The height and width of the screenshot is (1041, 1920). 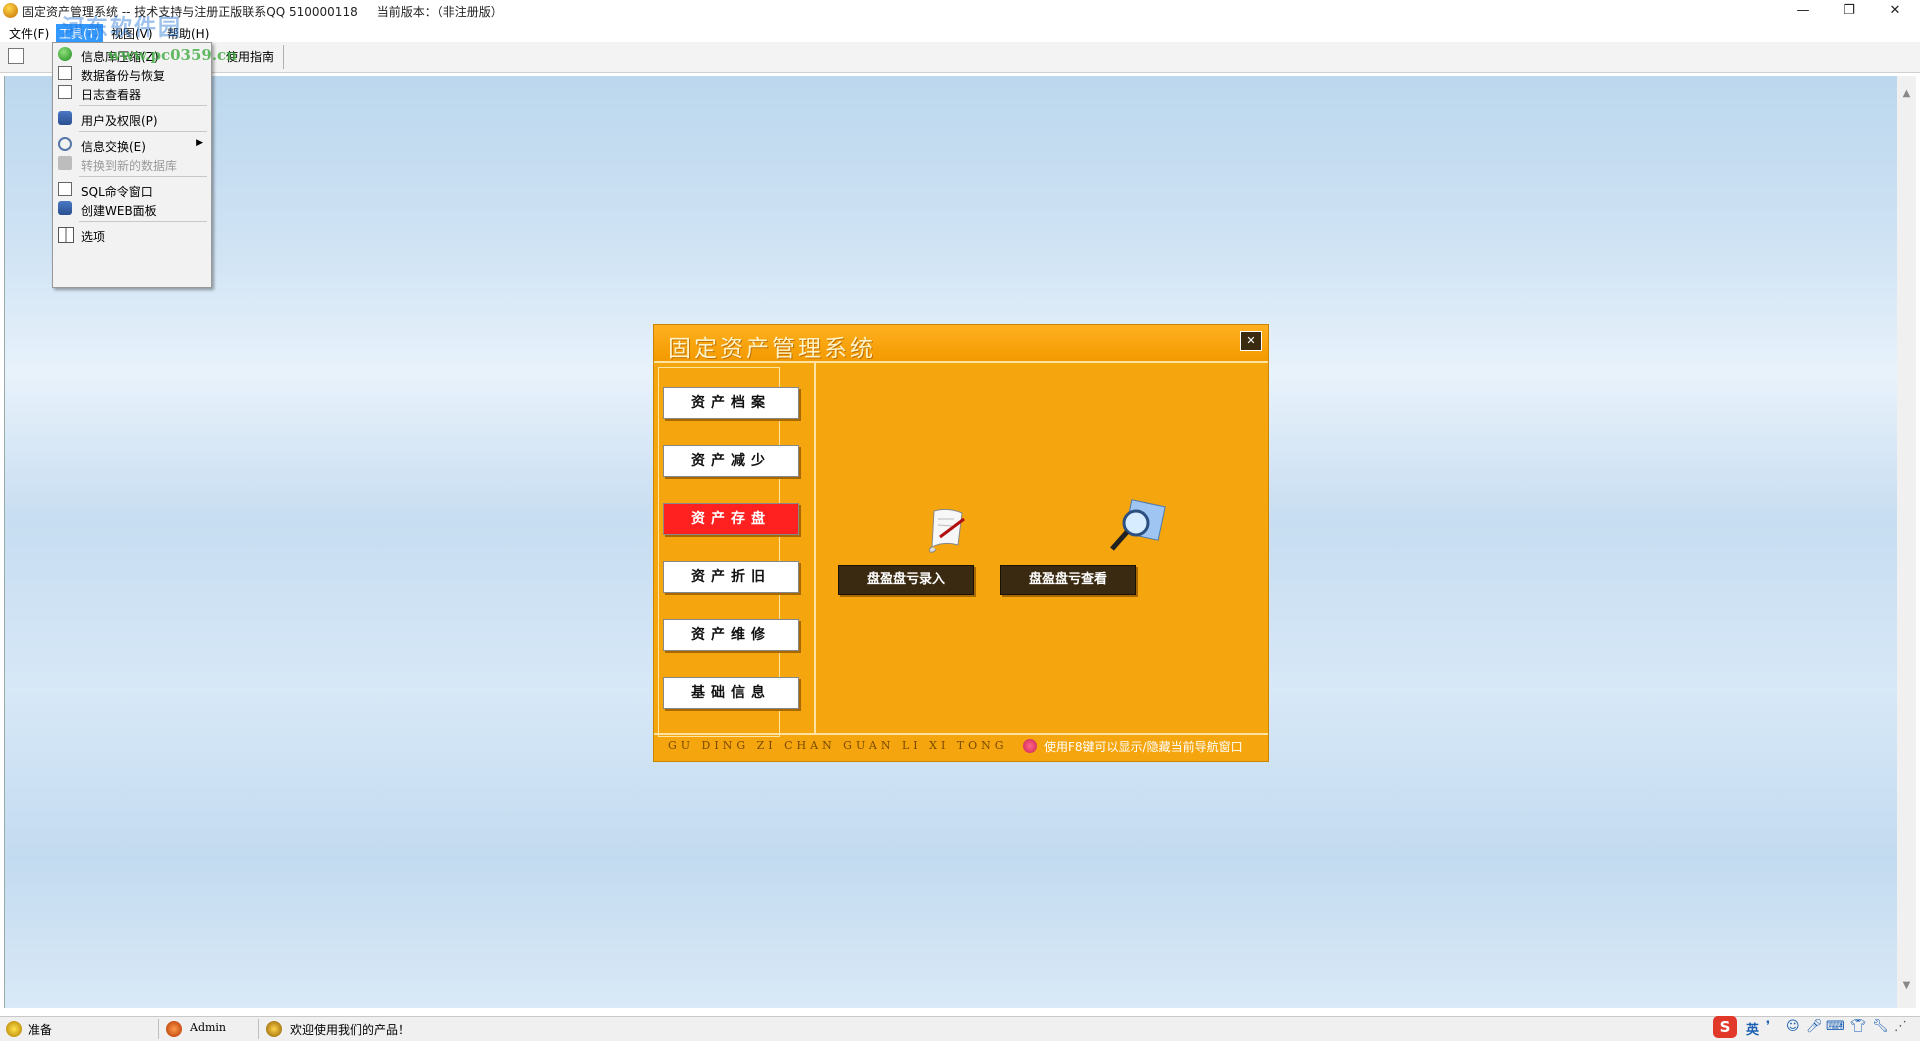 What do you see at coordinates (948, 530) in the screenshot?
I see `scroll-document-icon` at bounding box center [948, 530].